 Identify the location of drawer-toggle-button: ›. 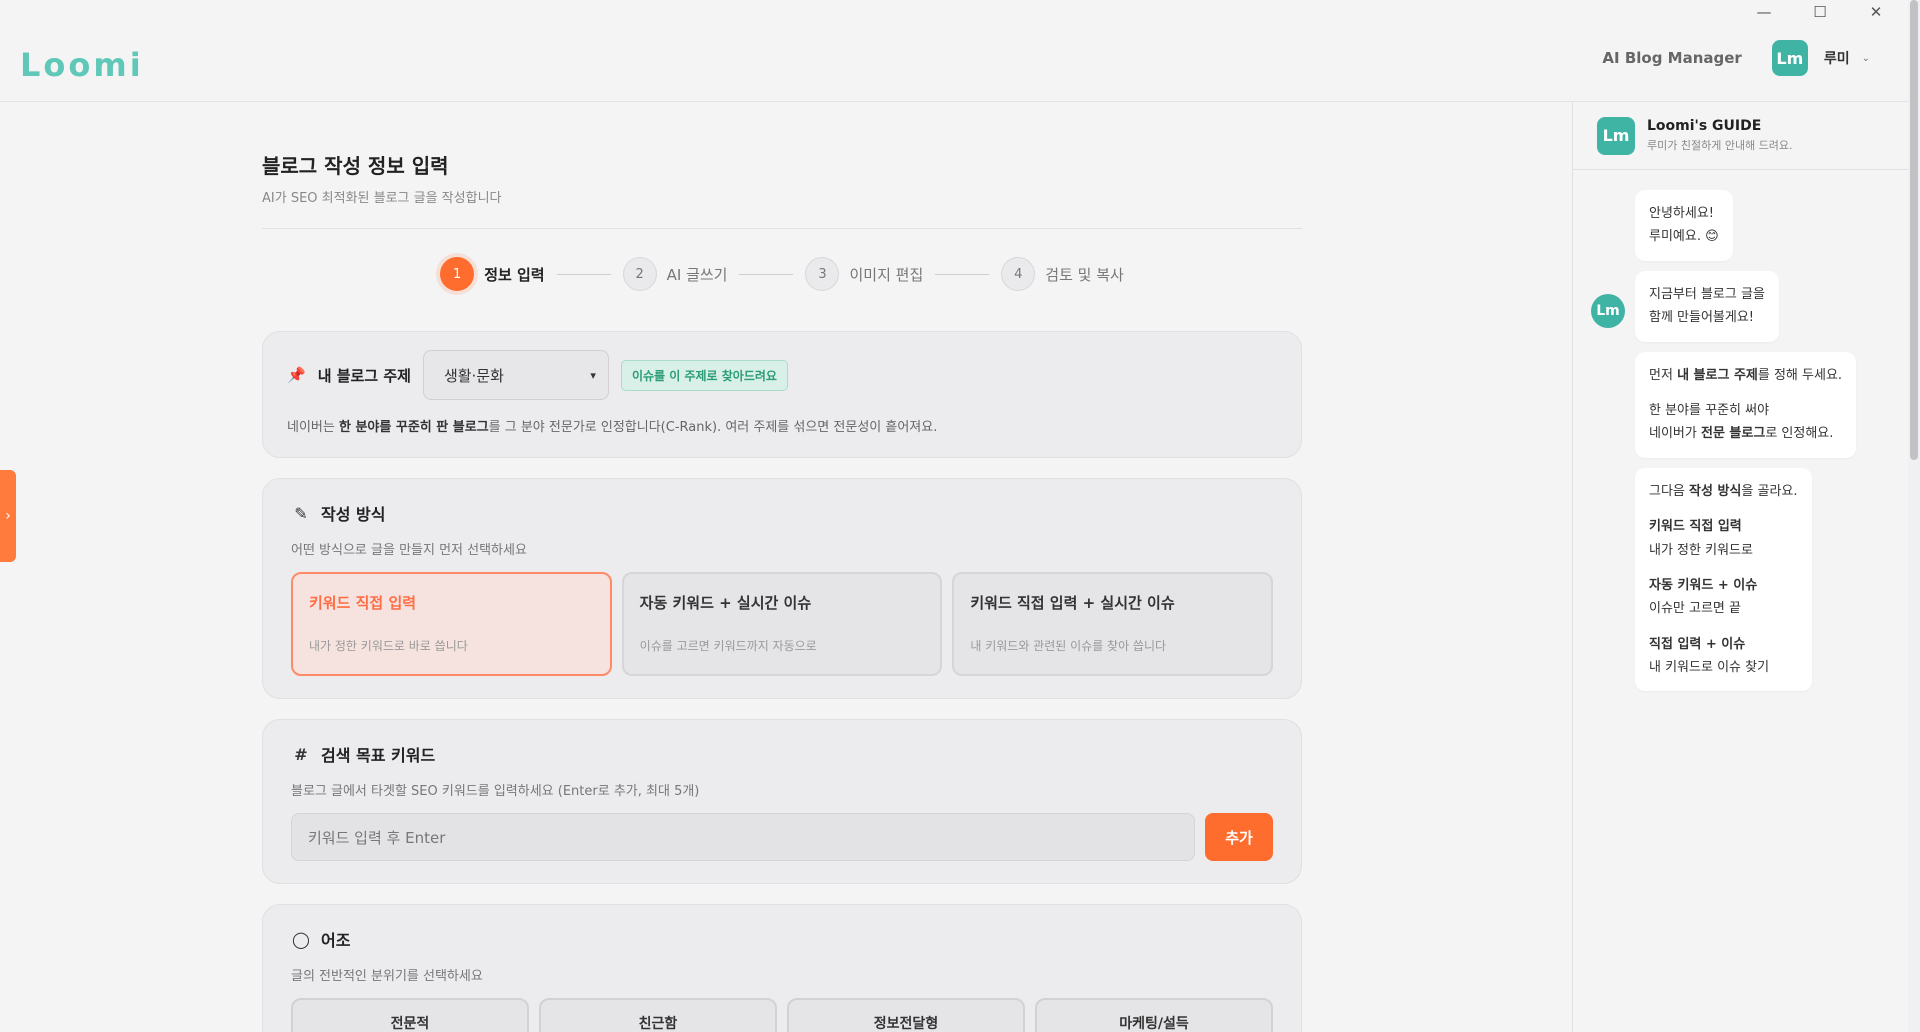
(8, 516).